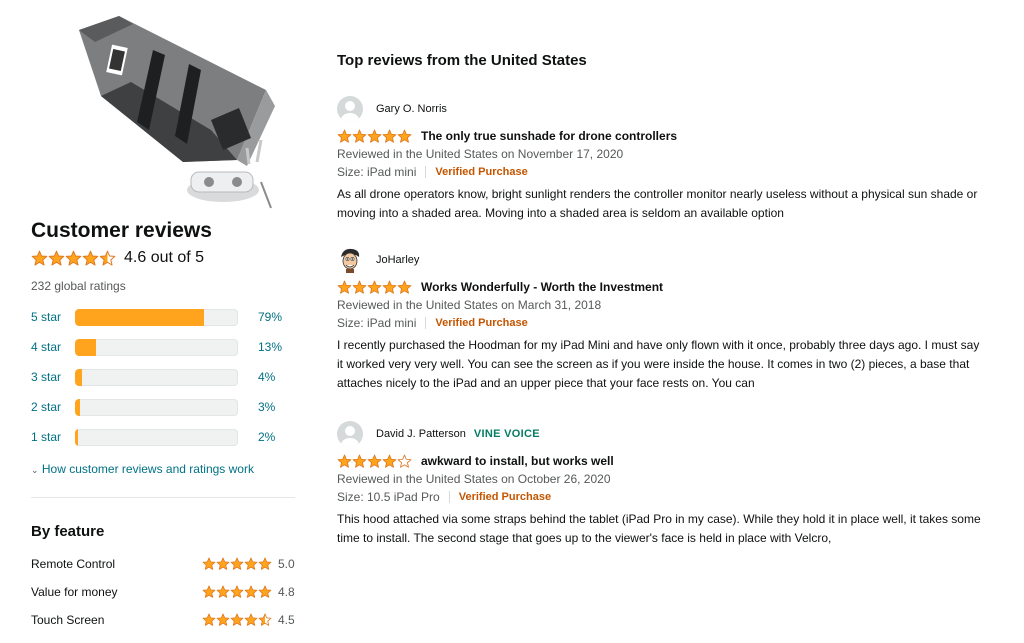 The image size is (1024, 643). Describe the element at coordinates (53, 347) in the screenshot. I see `histogram-label: 4 star` at that location.